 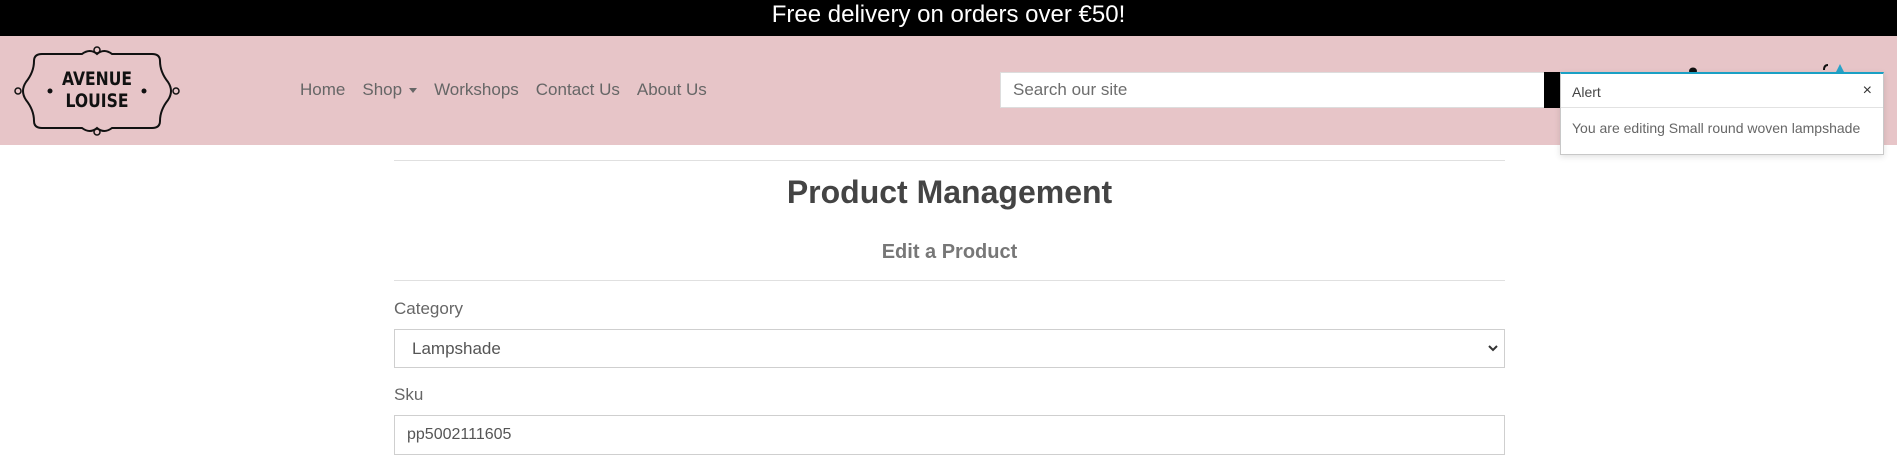 I want to click on category-label: Category, so click(x=428, y=308).